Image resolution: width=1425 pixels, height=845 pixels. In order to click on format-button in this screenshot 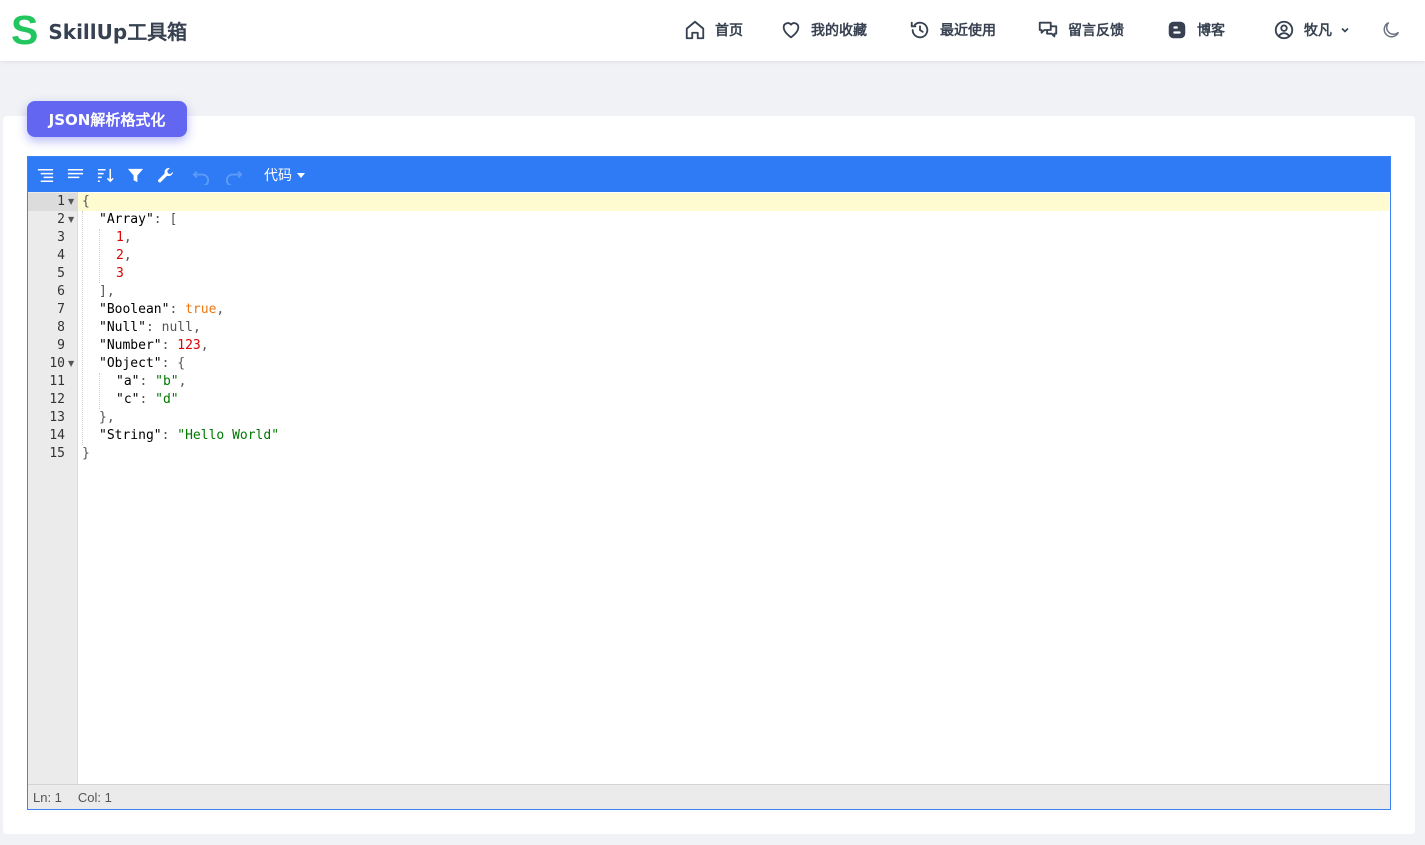, I will do `click(45, 175)`.